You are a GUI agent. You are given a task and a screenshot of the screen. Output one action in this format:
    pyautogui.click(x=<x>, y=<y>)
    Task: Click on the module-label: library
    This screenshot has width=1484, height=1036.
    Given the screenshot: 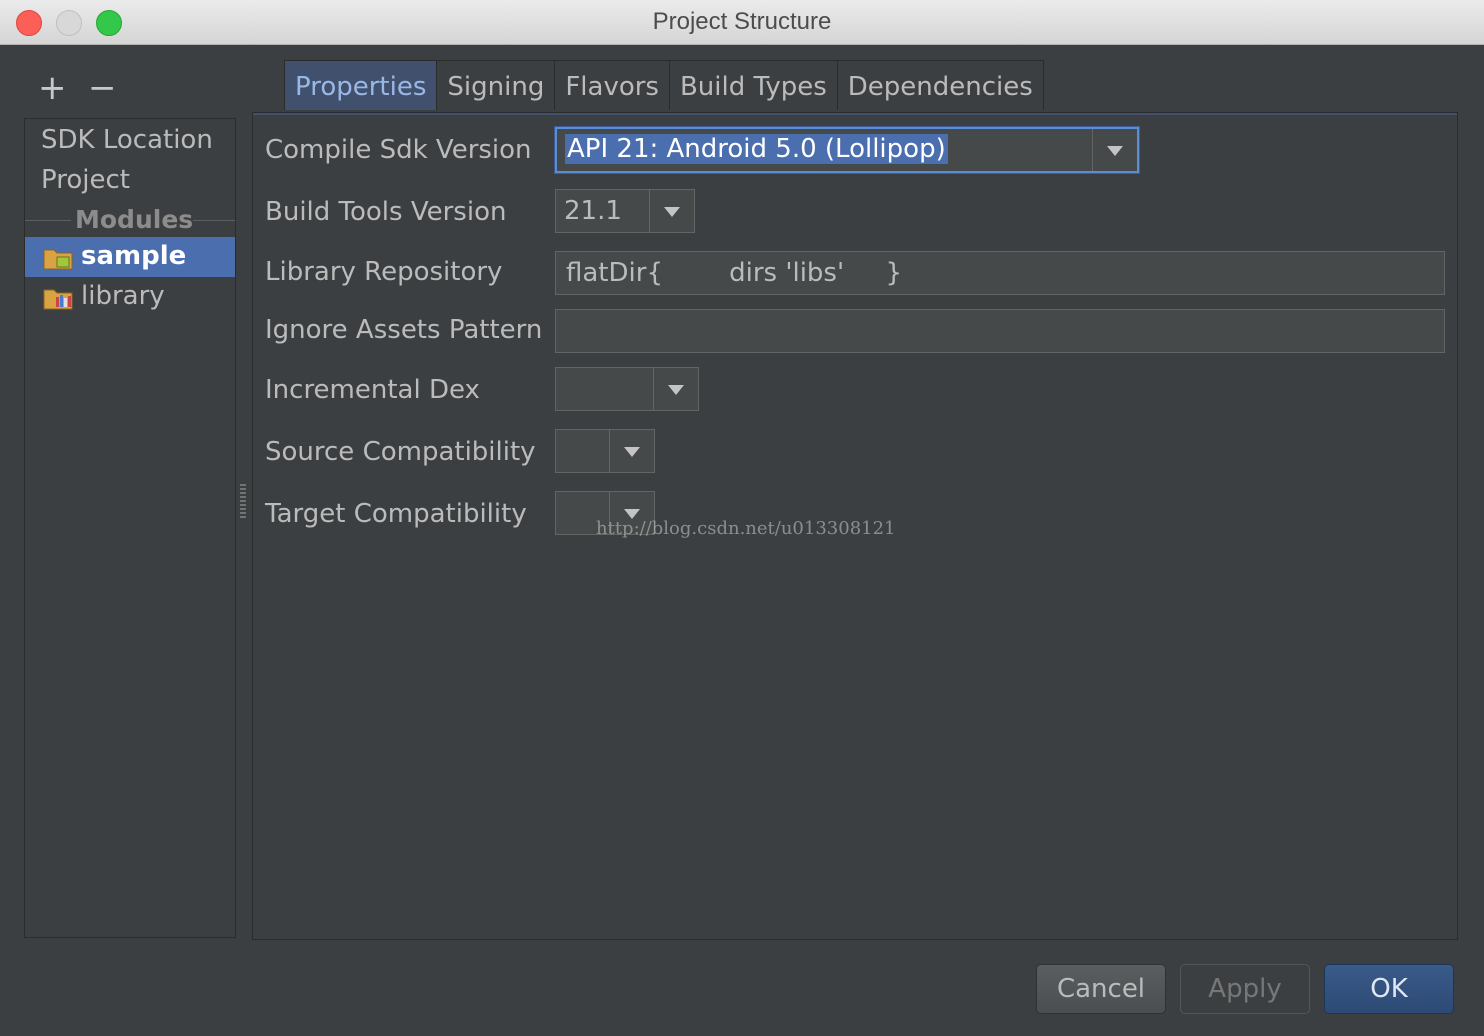 What is the action you would take?
    pyautogui.click(x=123, y=296)
    